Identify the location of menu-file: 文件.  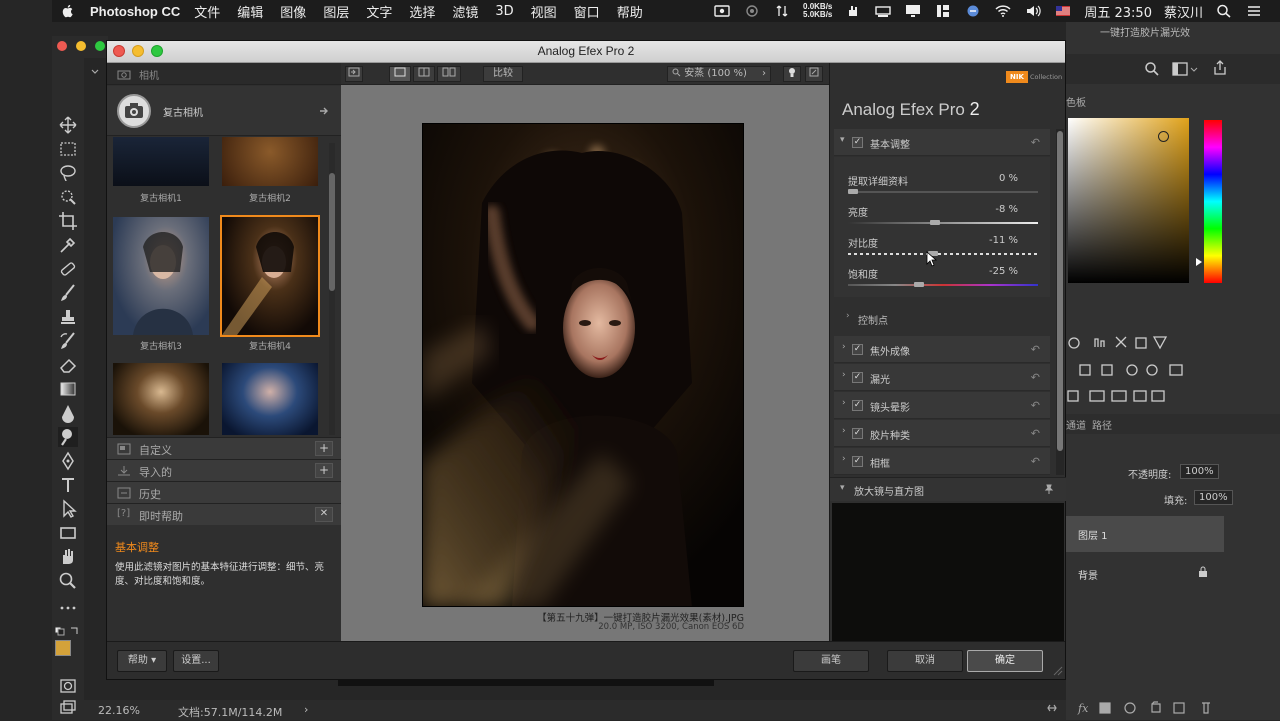
(207, 11).